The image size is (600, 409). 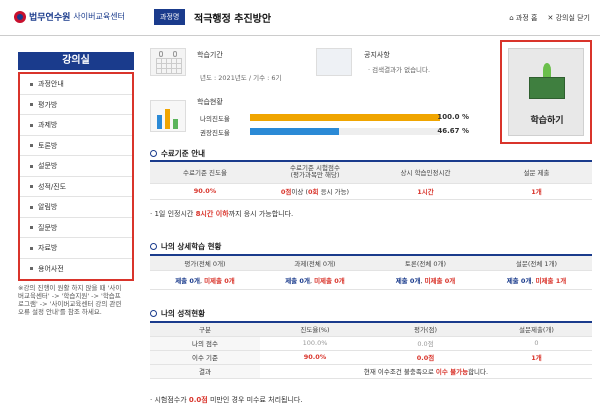 I want to click on detail-header-evaluation: 평가(전체 0개), so click(x=205, y=262).